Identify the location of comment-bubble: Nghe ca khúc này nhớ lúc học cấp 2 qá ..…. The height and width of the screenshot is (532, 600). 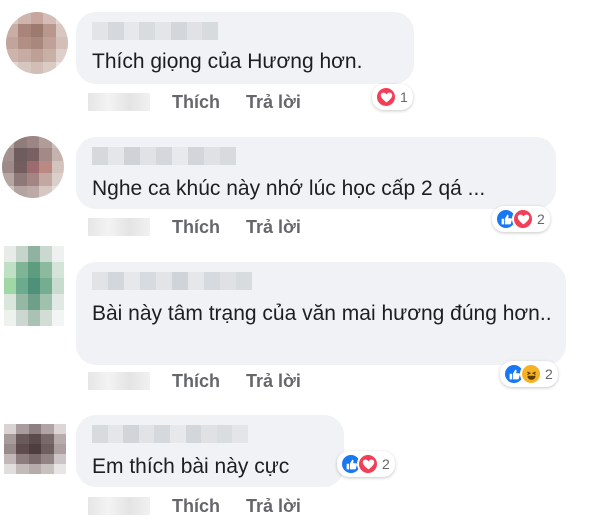
(316, 173).